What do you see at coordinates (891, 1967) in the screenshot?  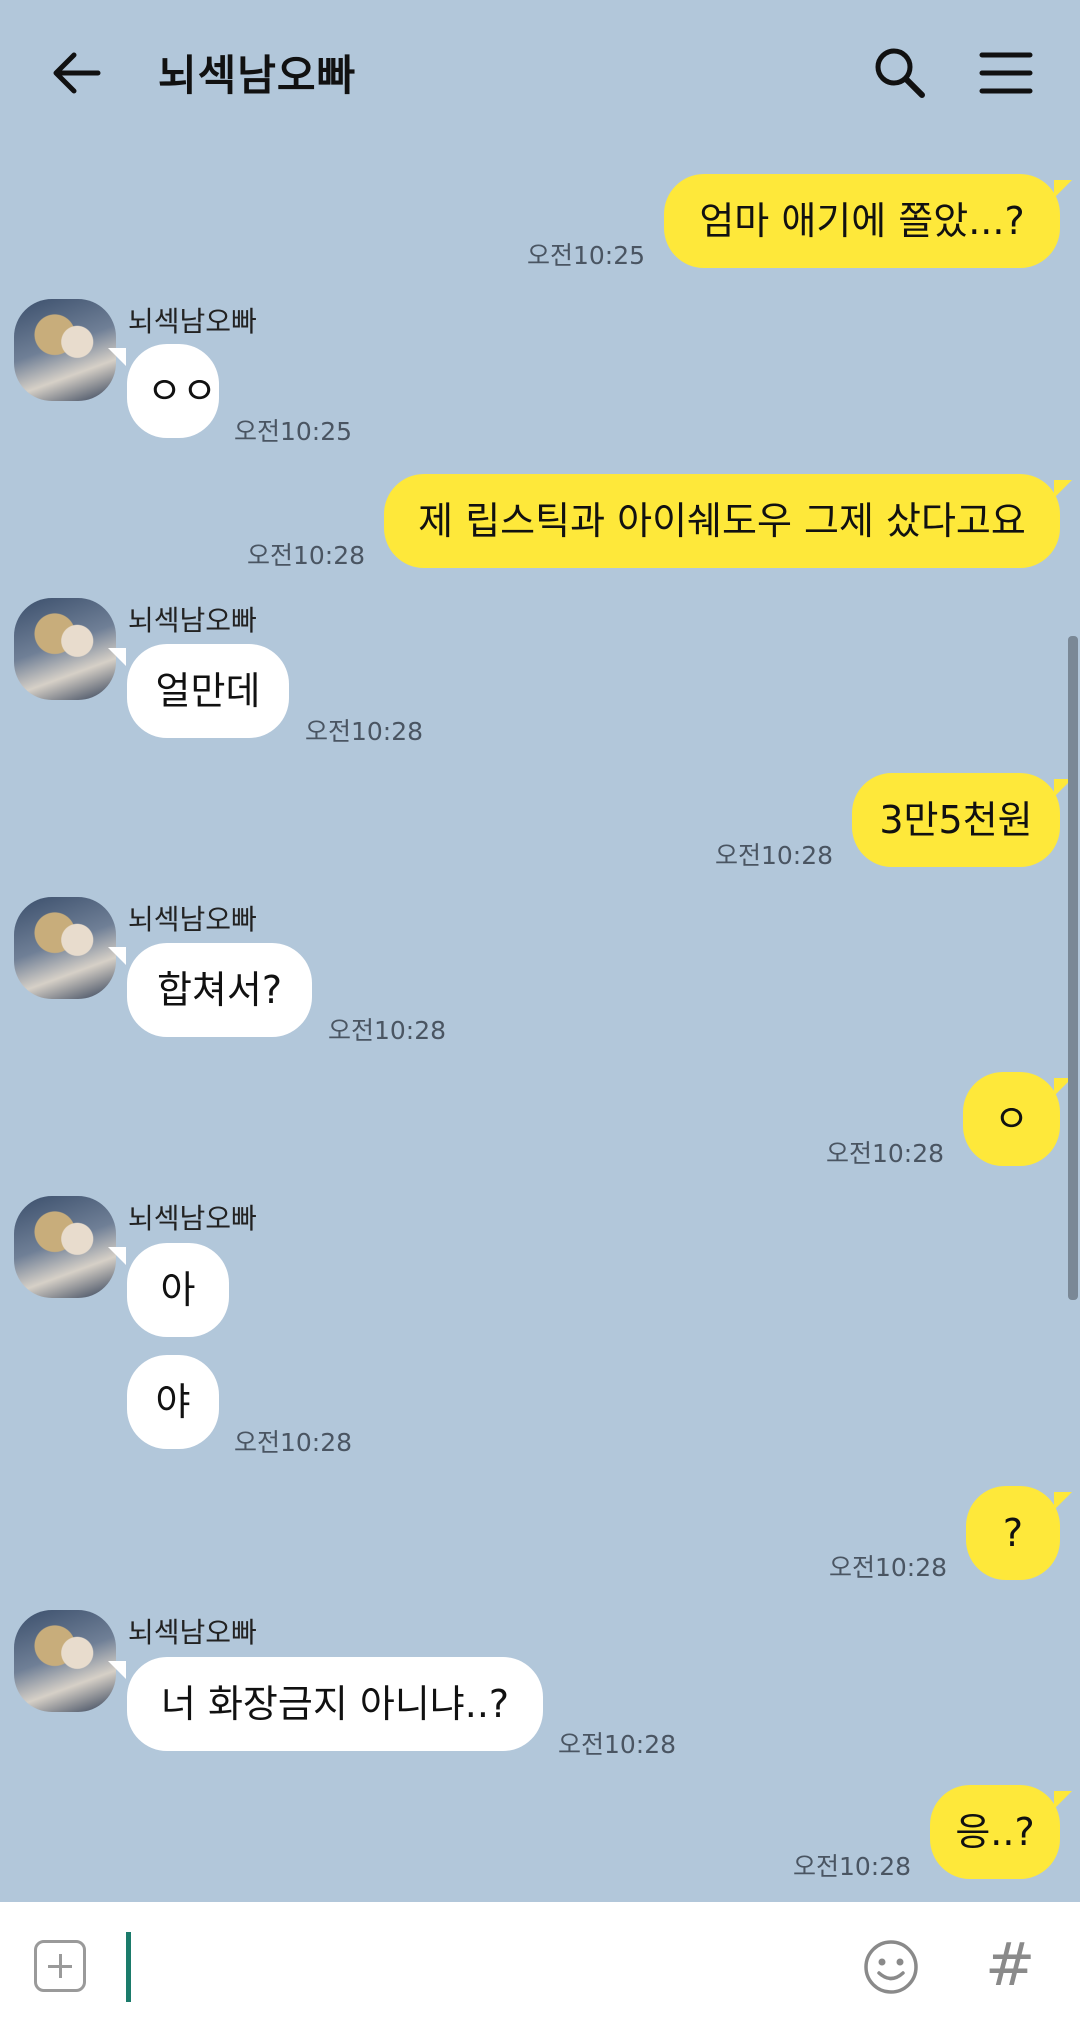 I see `smiley-icon` at bounding box center [891, 1967].